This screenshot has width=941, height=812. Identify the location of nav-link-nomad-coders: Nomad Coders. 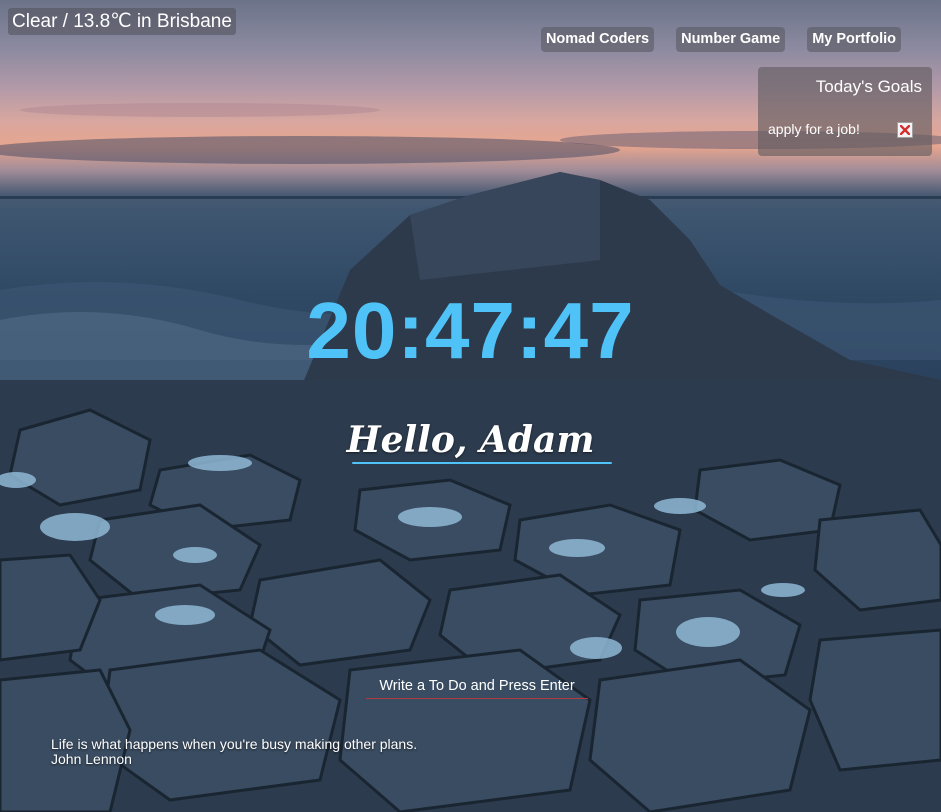
(597, 39).